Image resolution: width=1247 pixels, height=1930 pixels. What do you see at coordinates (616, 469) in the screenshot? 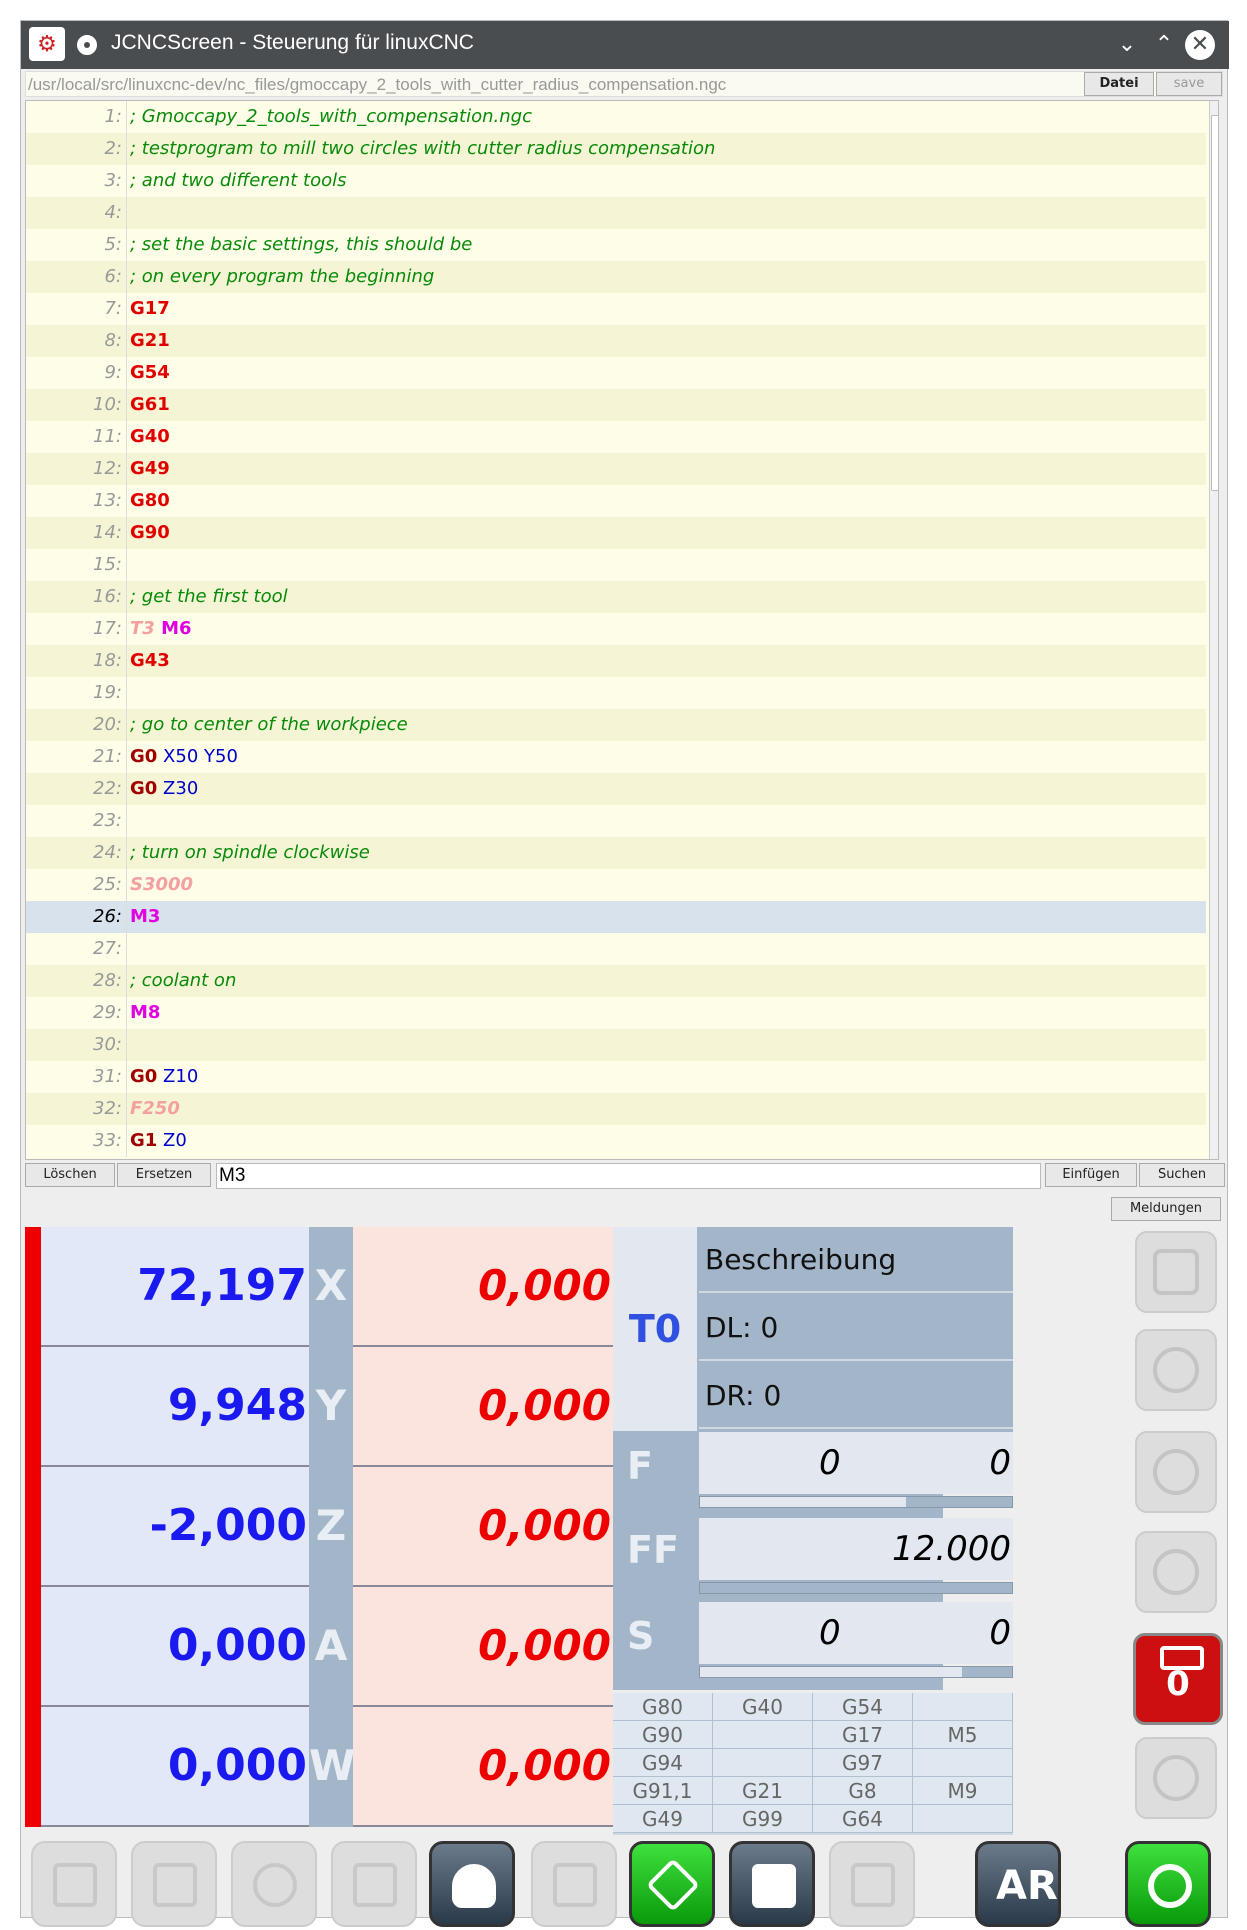
I see `editor-line: 12: G49` at bounding box center [616, 469].